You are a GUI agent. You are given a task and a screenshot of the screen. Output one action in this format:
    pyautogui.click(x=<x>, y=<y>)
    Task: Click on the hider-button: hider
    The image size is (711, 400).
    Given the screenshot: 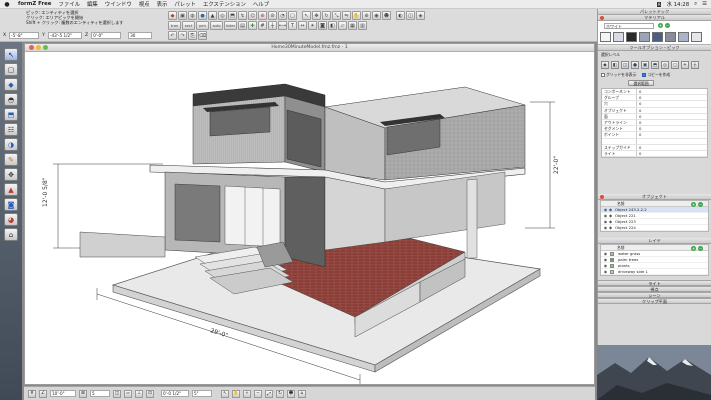 What is the action you would take?
    pyautogui.click(x=230, y=25)
    